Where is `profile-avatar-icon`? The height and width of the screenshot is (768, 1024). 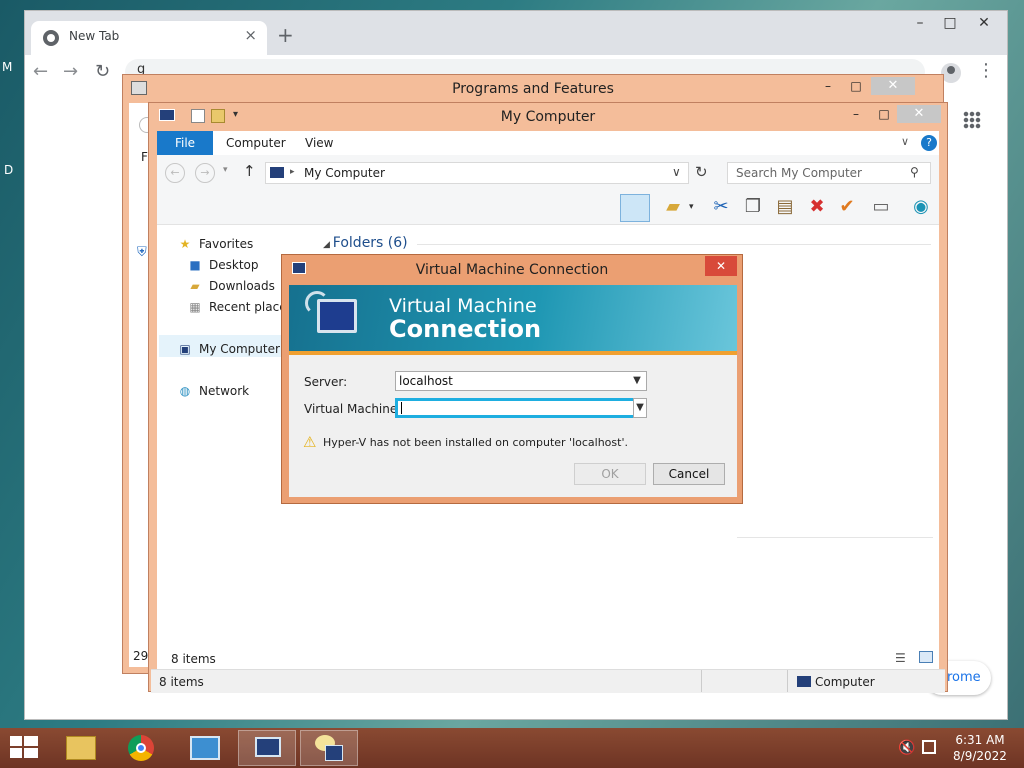 profile-avatar-icon is located at coordinates (951, 73).